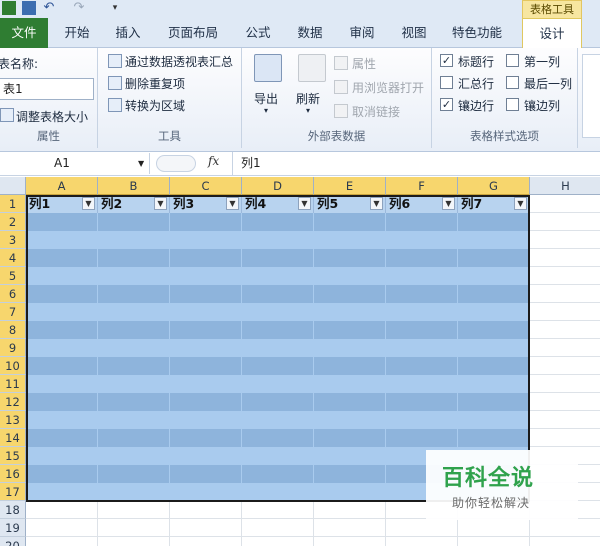 The image size is (600, 546). Describe the element at coordinates (13, 276) in the screenshot. I see `row-header: 5` at that location.